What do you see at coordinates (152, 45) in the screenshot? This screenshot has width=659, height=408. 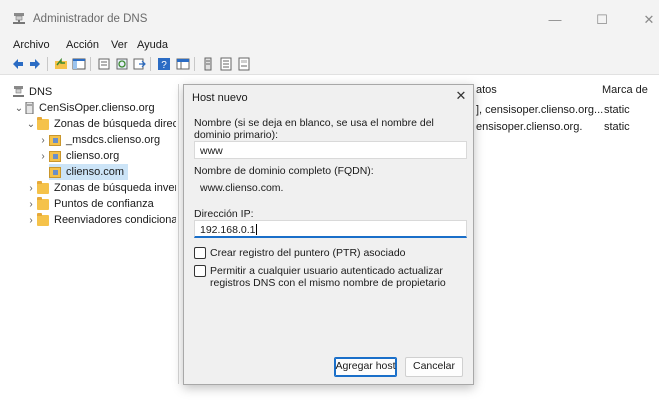 I see `menu-ayuda: Ayuda` at bounding box center [152, 45].